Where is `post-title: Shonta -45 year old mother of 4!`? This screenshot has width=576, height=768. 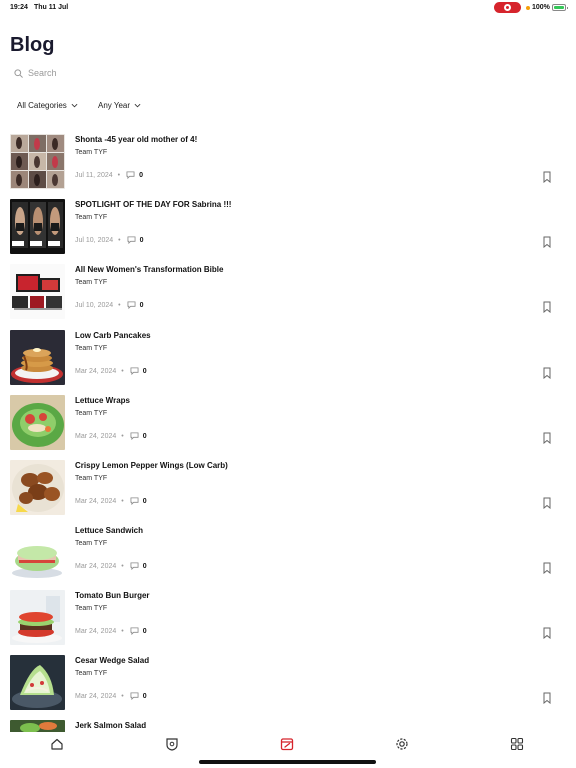 post-title: Shonta -45 year old mother of 4! is located at coordinates (136, 139).